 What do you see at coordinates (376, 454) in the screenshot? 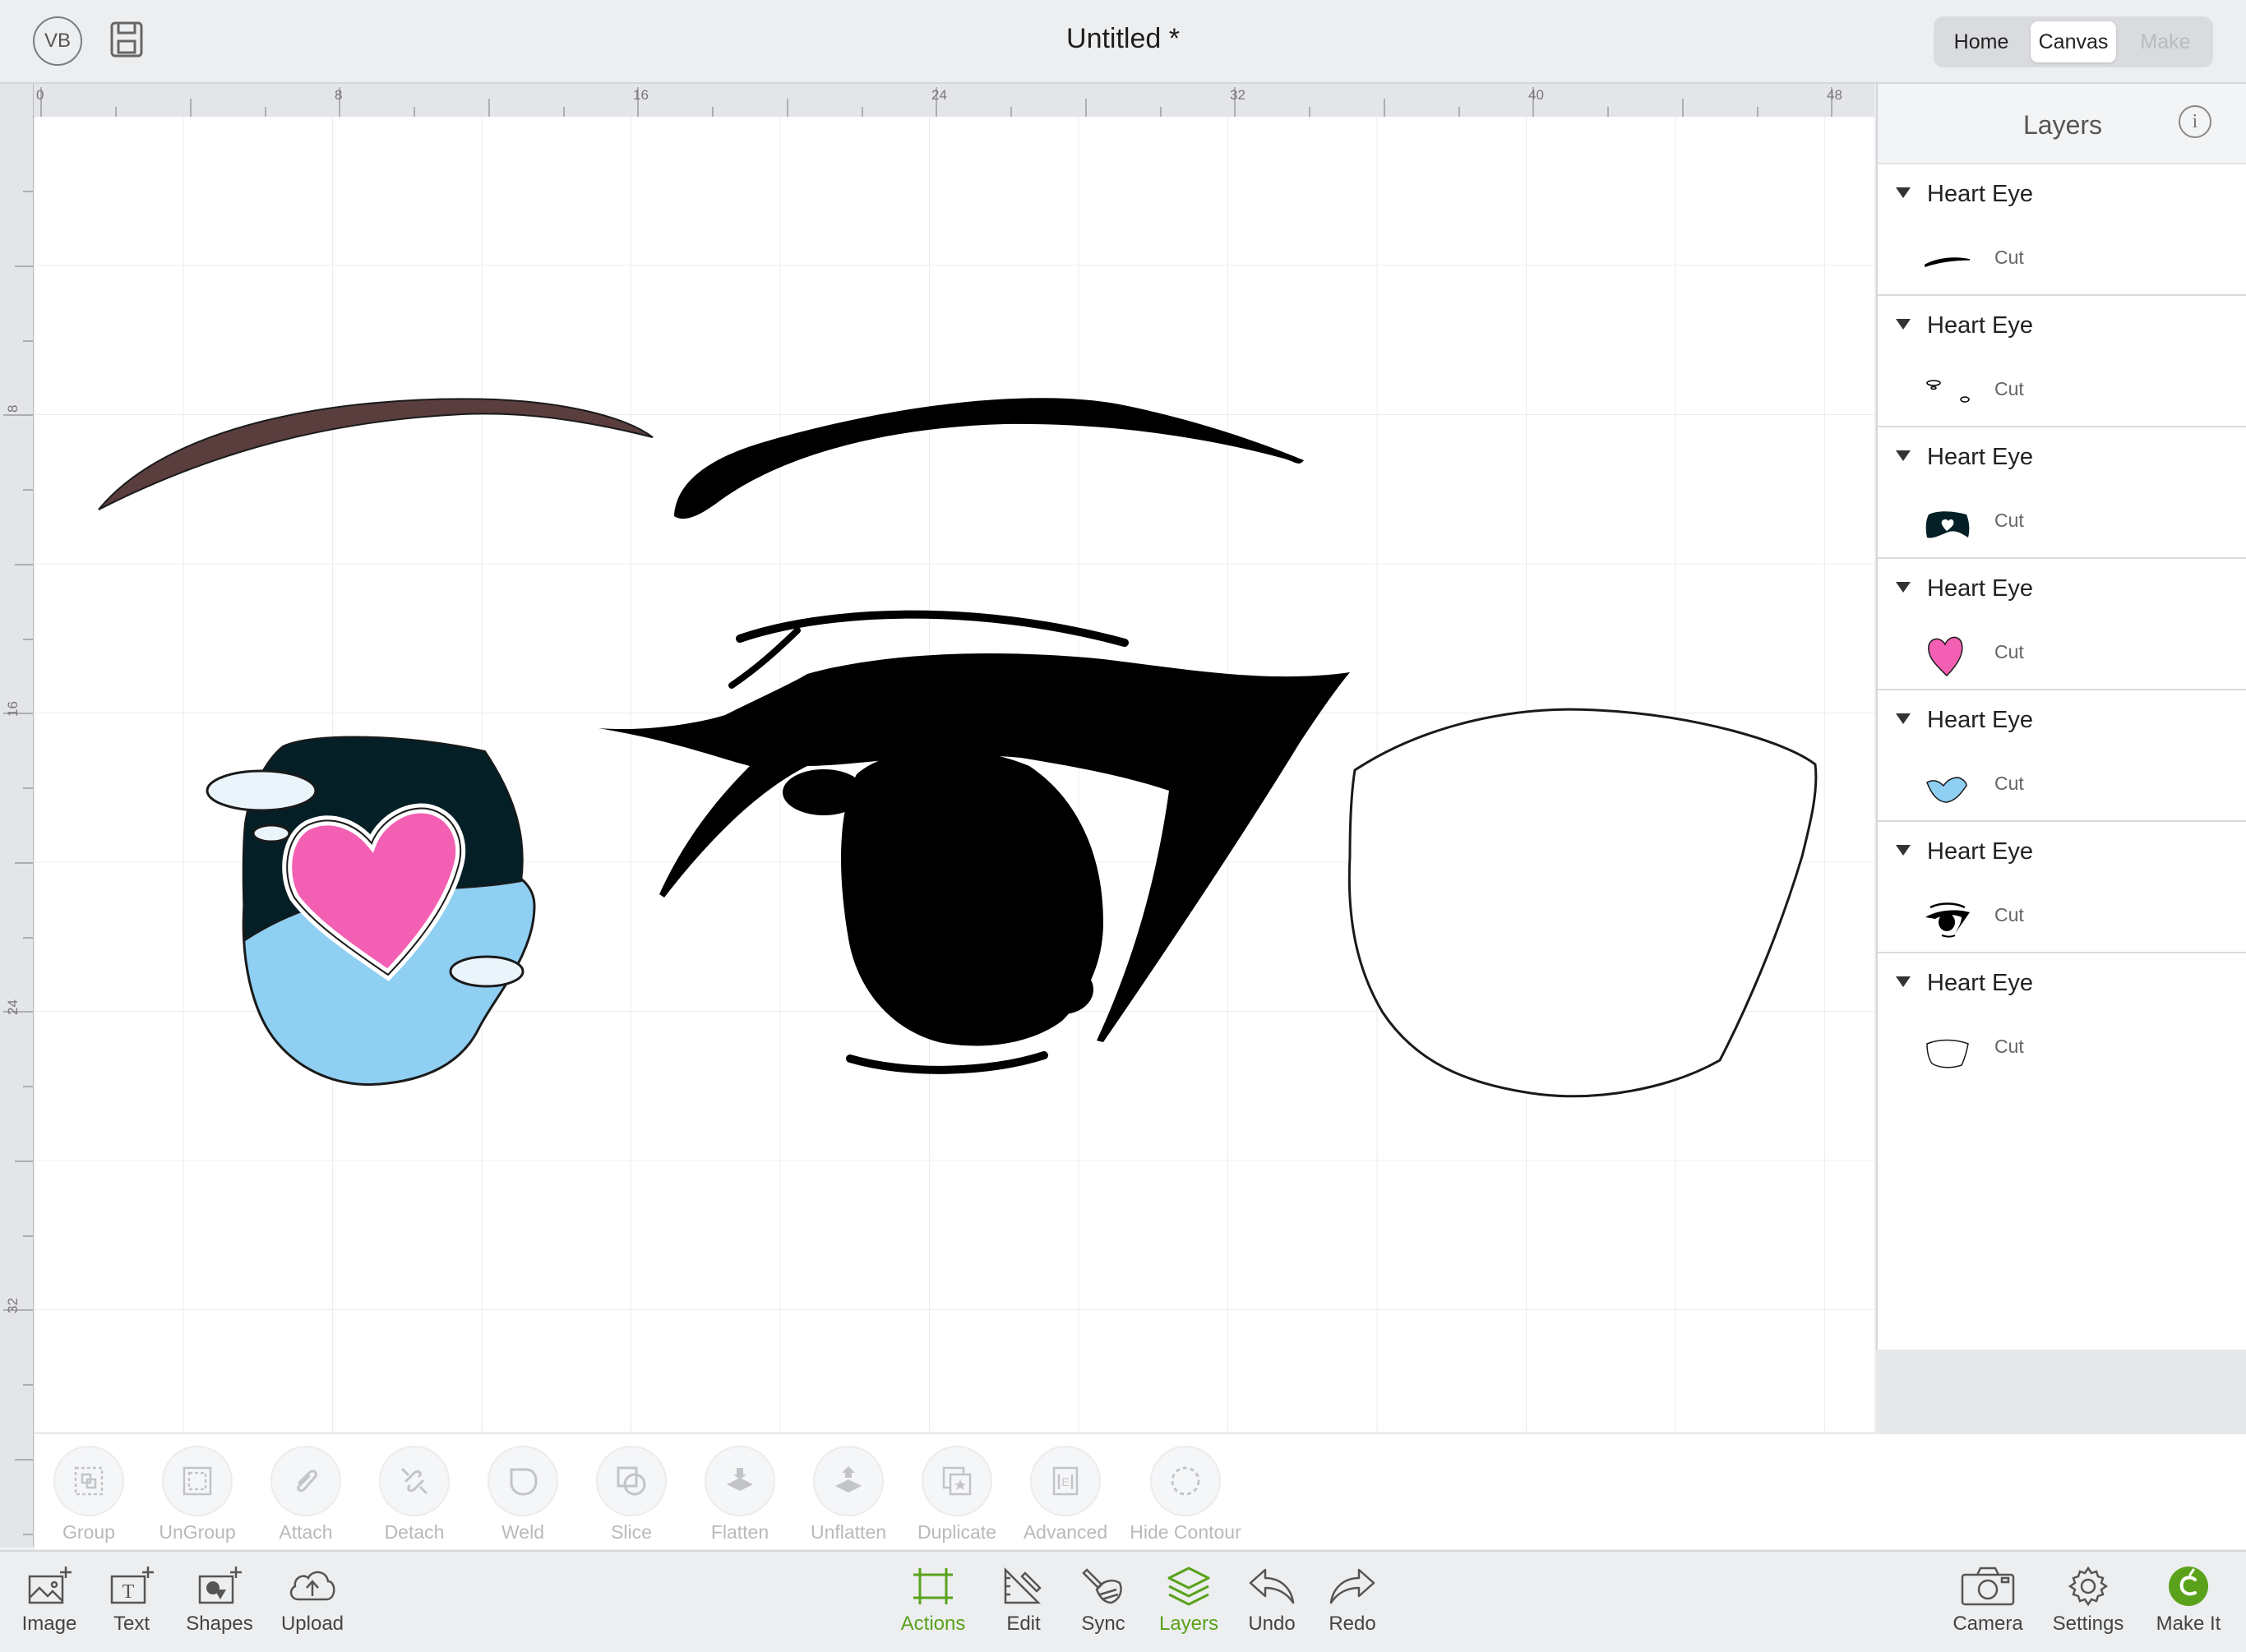
I see `eyebrow-left-shape` at bounding box center [376, 454].